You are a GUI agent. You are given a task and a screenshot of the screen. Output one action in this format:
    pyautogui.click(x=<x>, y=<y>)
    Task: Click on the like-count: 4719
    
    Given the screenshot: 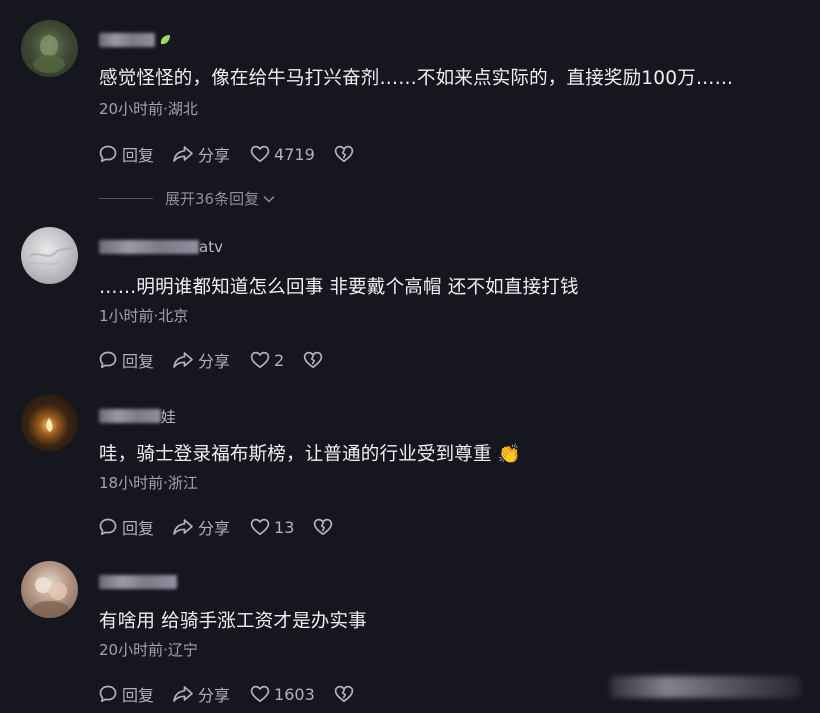 What is the action you would take?
    pyautogui.click(x=294, y=154)
    